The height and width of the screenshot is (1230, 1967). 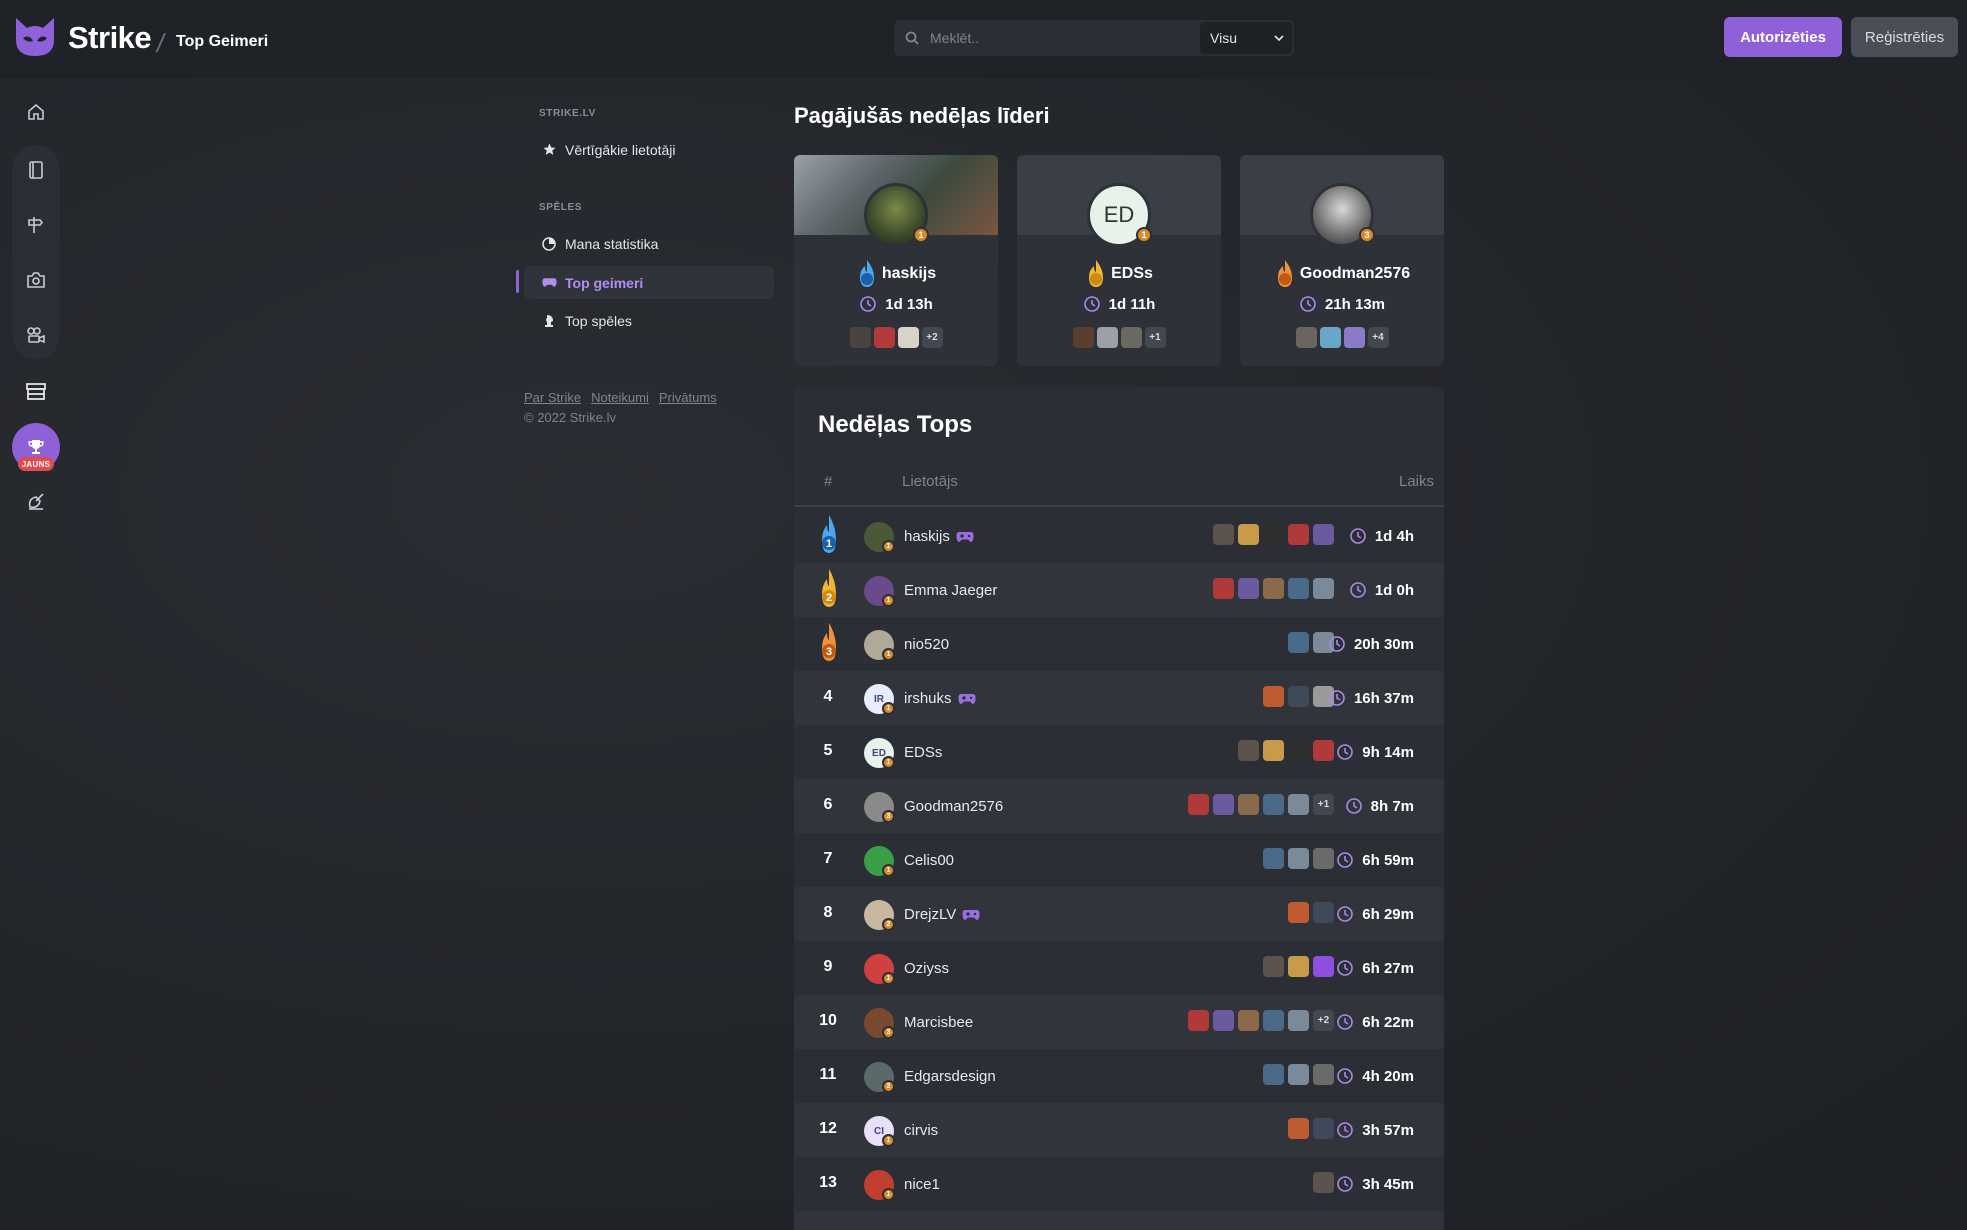 I want to click on username: Emma Jaeger, so click(x=950, y=590).